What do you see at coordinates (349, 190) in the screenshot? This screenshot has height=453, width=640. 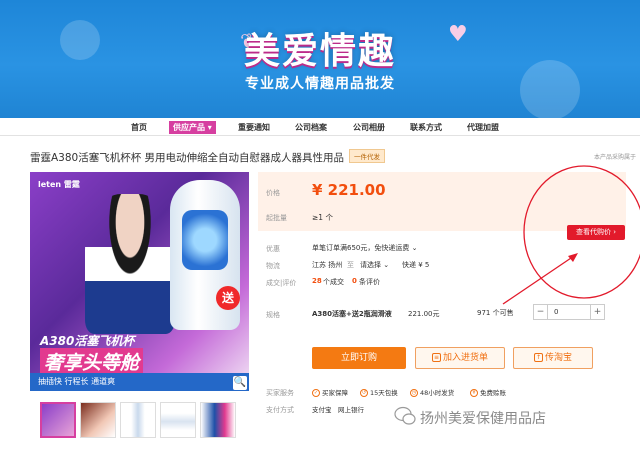 I see `price-value: ¥ 221.00` at bounding box center [349, 190].